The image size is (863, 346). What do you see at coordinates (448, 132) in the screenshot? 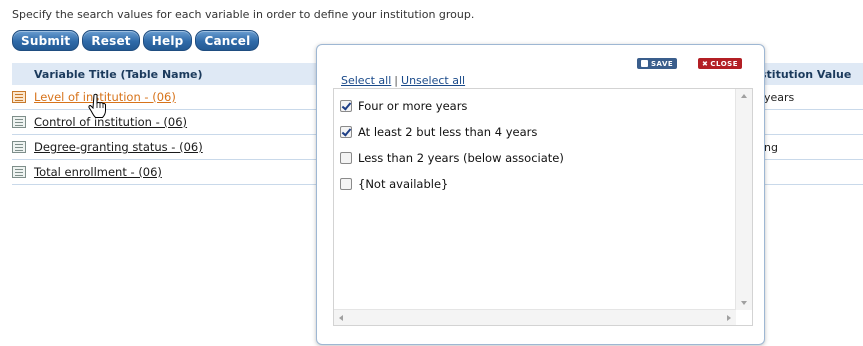
I see `option-label: At least 2 but less than 4 years` at bounding box center [448, 132].